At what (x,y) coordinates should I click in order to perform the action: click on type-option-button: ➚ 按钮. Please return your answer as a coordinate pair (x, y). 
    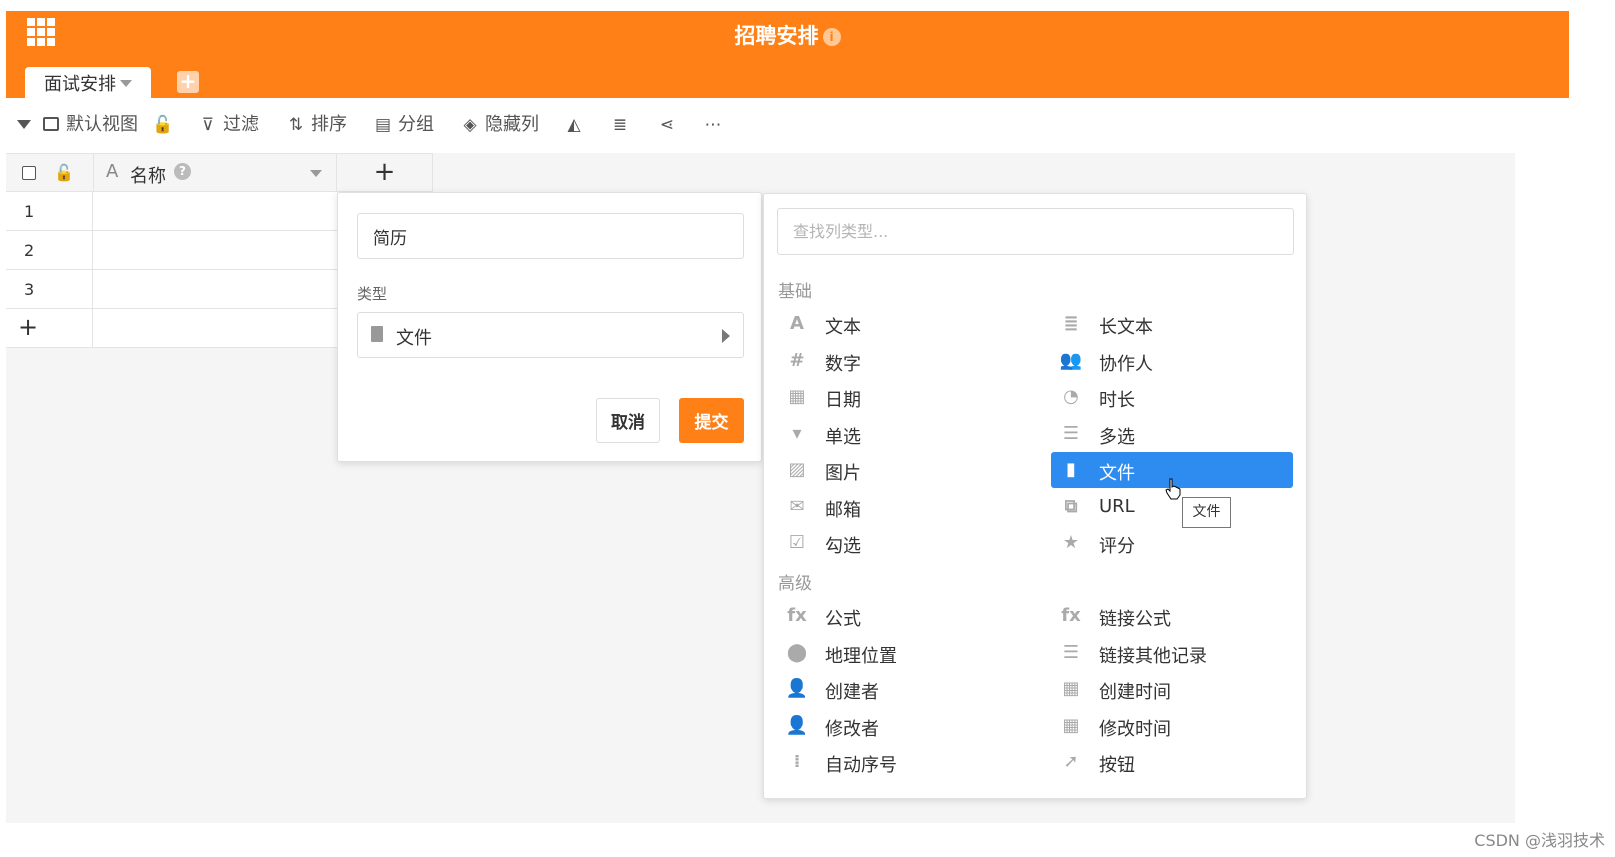
    Looking at the image, I should click on (1172, 762).